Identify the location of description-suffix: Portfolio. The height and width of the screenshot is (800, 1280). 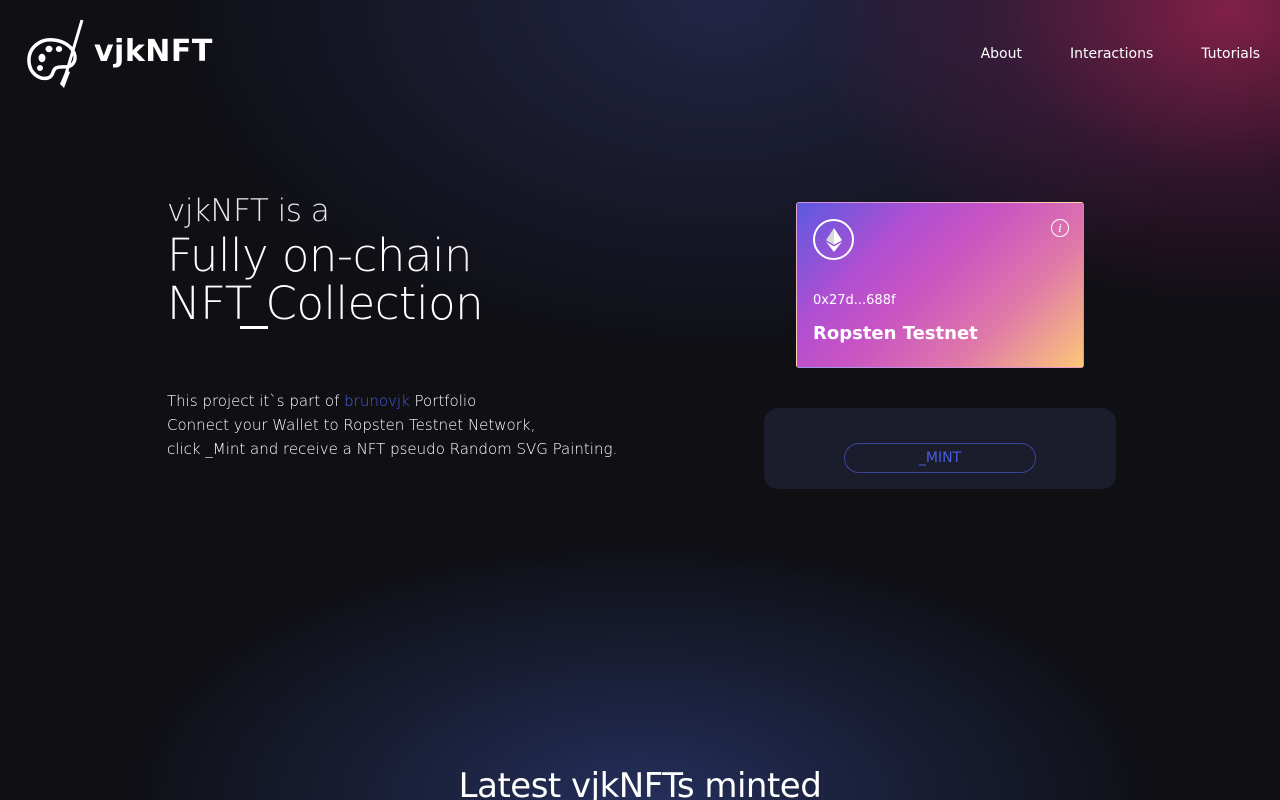
(443, 401).